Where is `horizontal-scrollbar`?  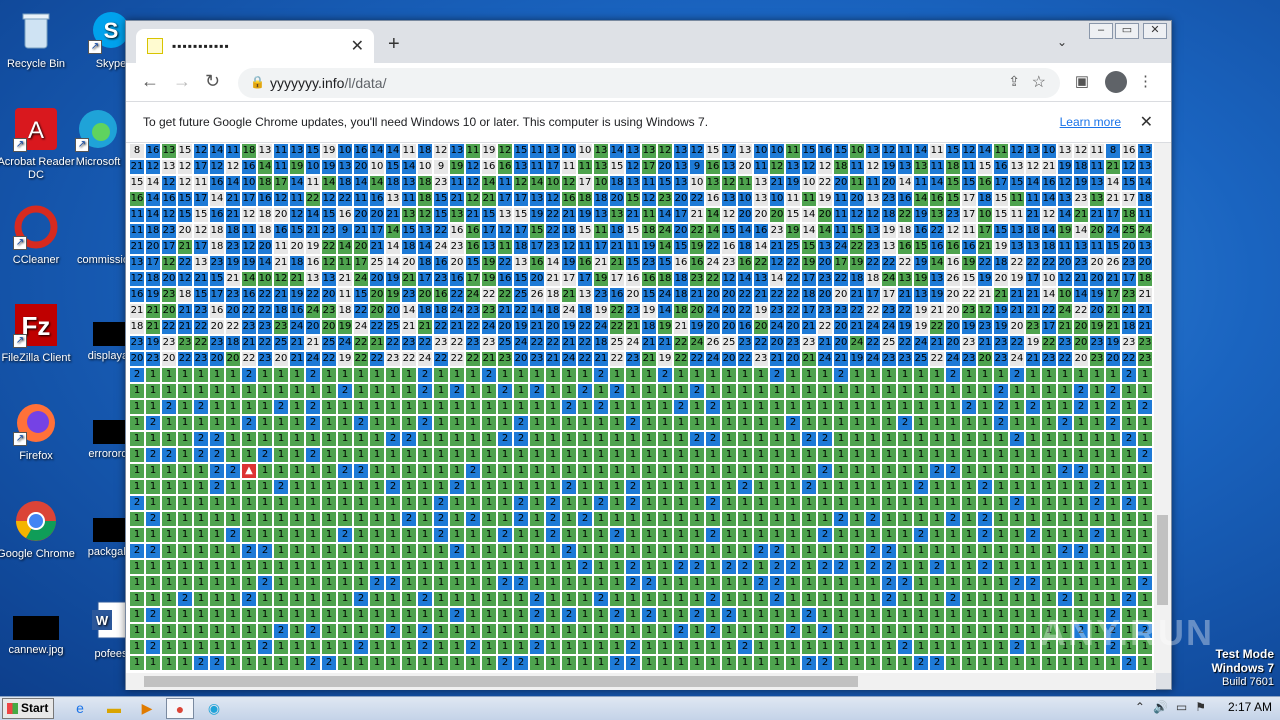
horizontal-scrollbar is located at coordinates (641, 681).